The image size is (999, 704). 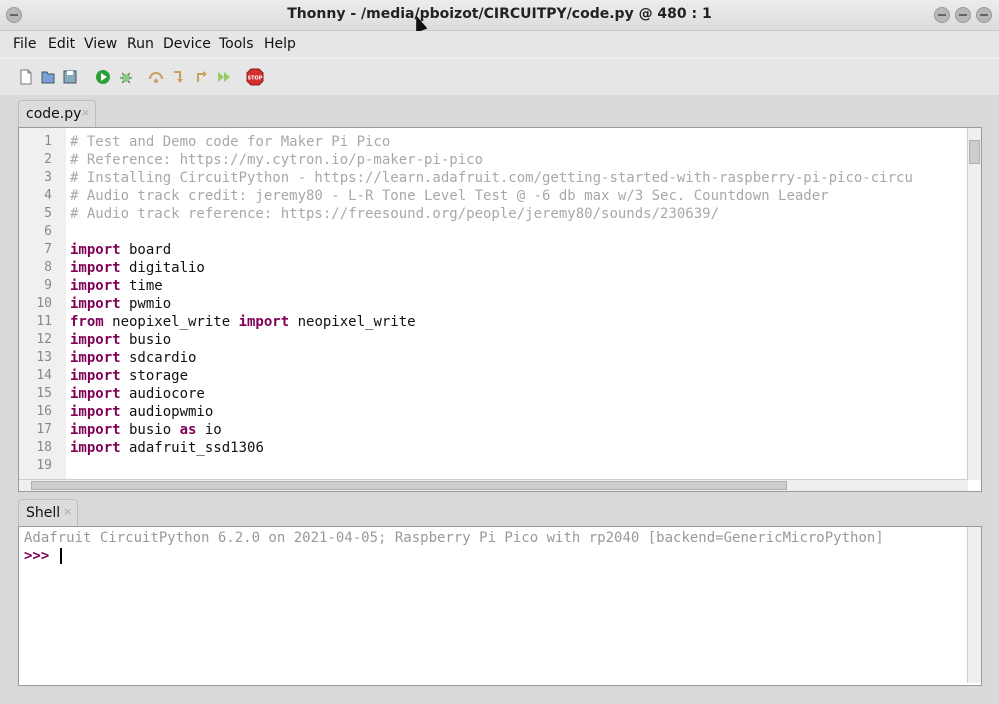 What do you see at coordinates (942, 15) in the screenshot?
I see `minimize-button` at bounding box center [942, 15].